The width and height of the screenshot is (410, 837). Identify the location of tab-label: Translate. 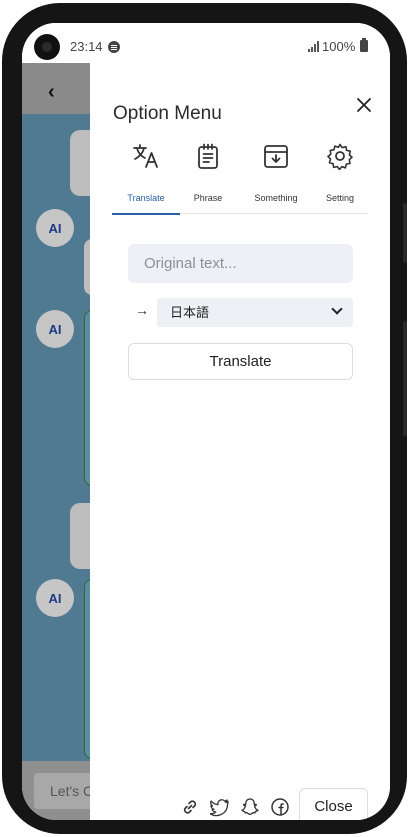
(146, 198).